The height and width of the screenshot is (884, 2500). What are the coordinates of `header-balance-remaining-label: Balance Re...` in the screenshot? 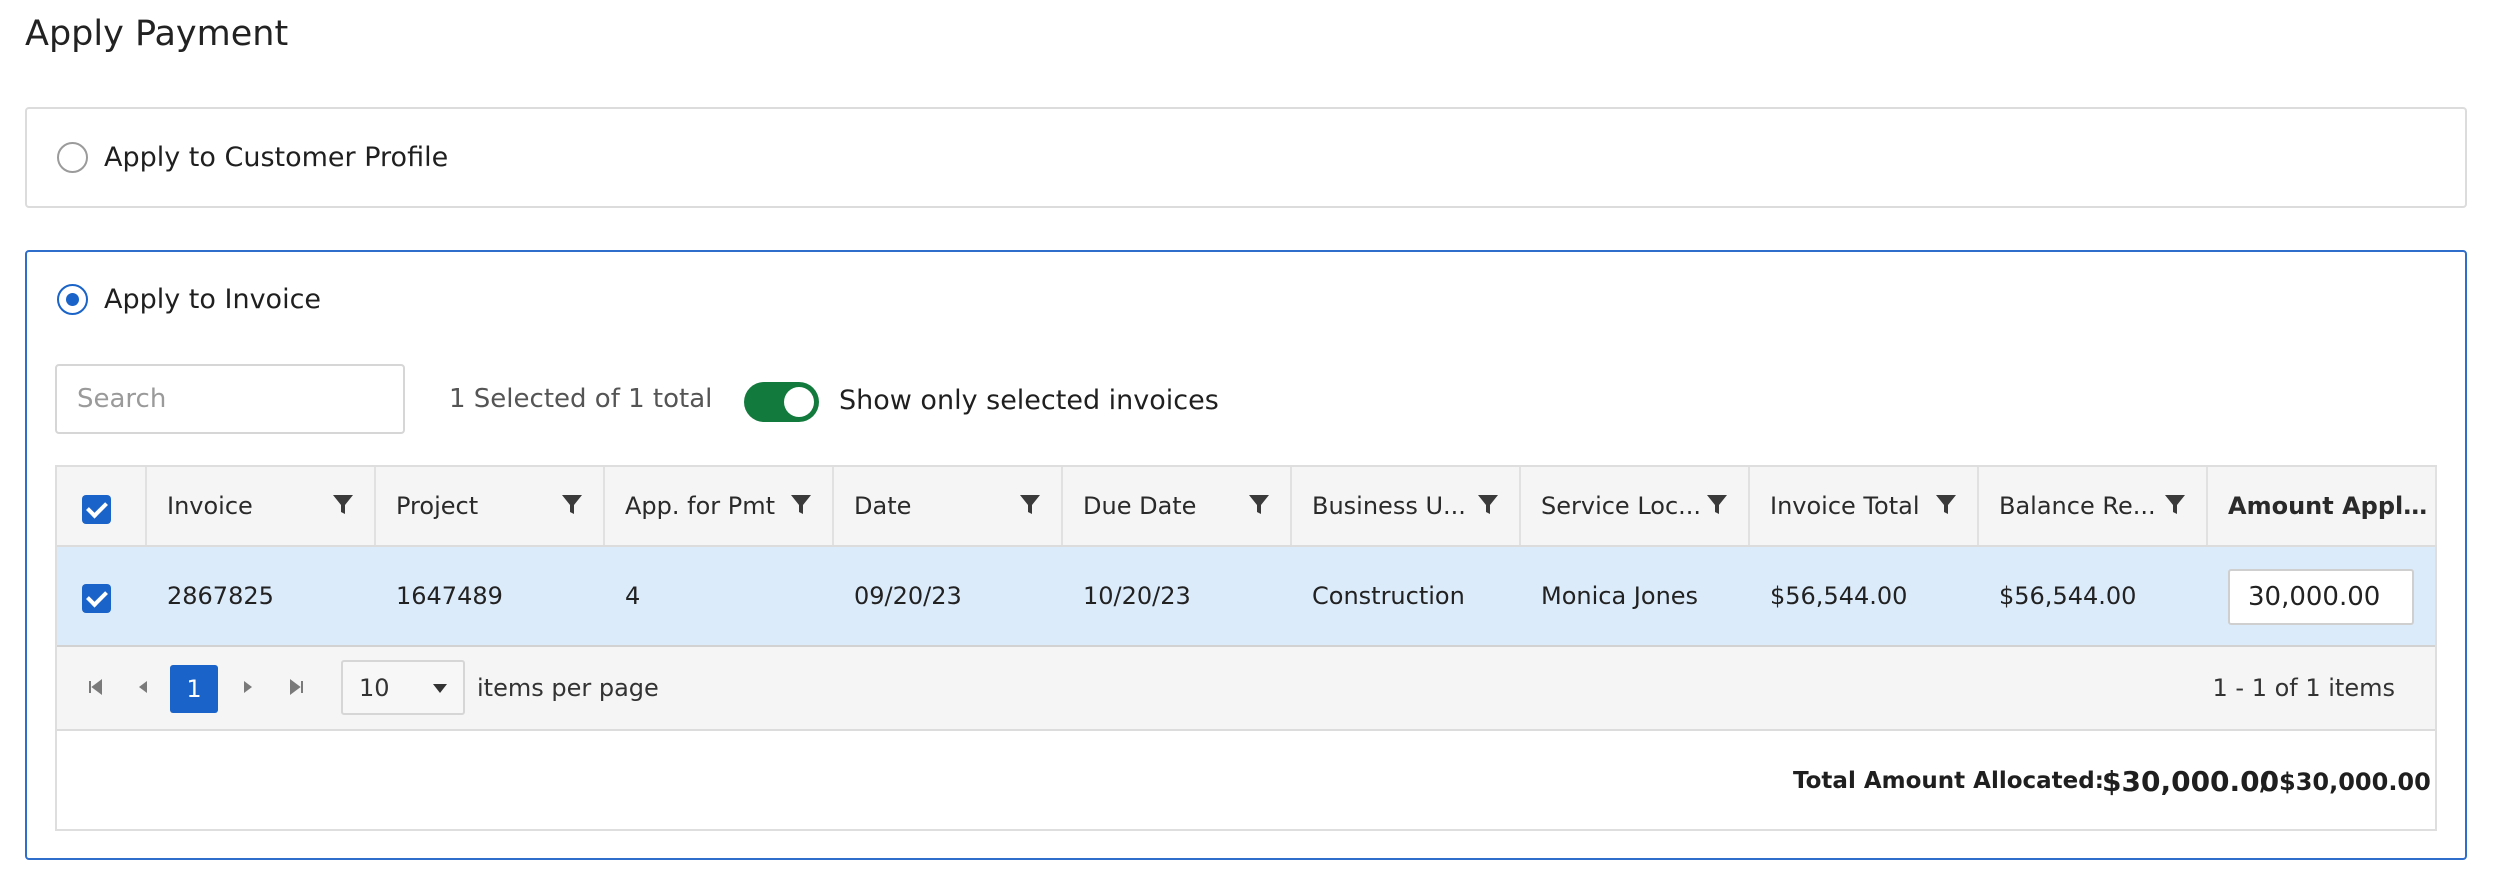 It's located at (2077, 506).